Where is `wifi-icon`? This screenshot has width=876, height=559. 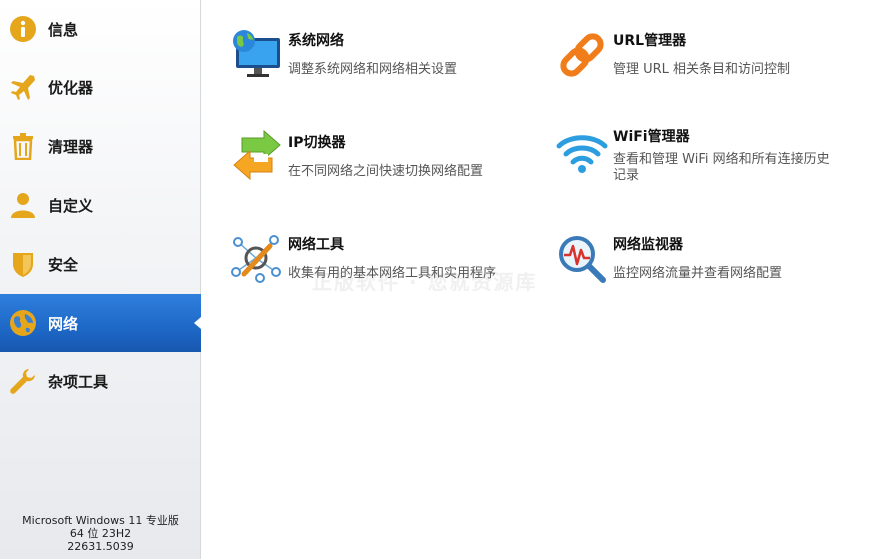
wifi-icon is located at coordinates (582, 151).